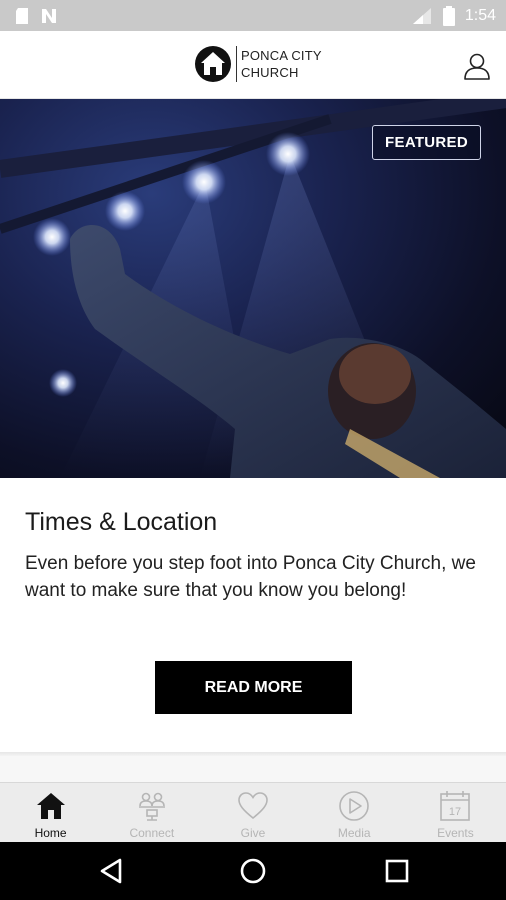  Describe the element at coordinates (213, 64) in the screenshot. I see `church-logo-icon` at that location.